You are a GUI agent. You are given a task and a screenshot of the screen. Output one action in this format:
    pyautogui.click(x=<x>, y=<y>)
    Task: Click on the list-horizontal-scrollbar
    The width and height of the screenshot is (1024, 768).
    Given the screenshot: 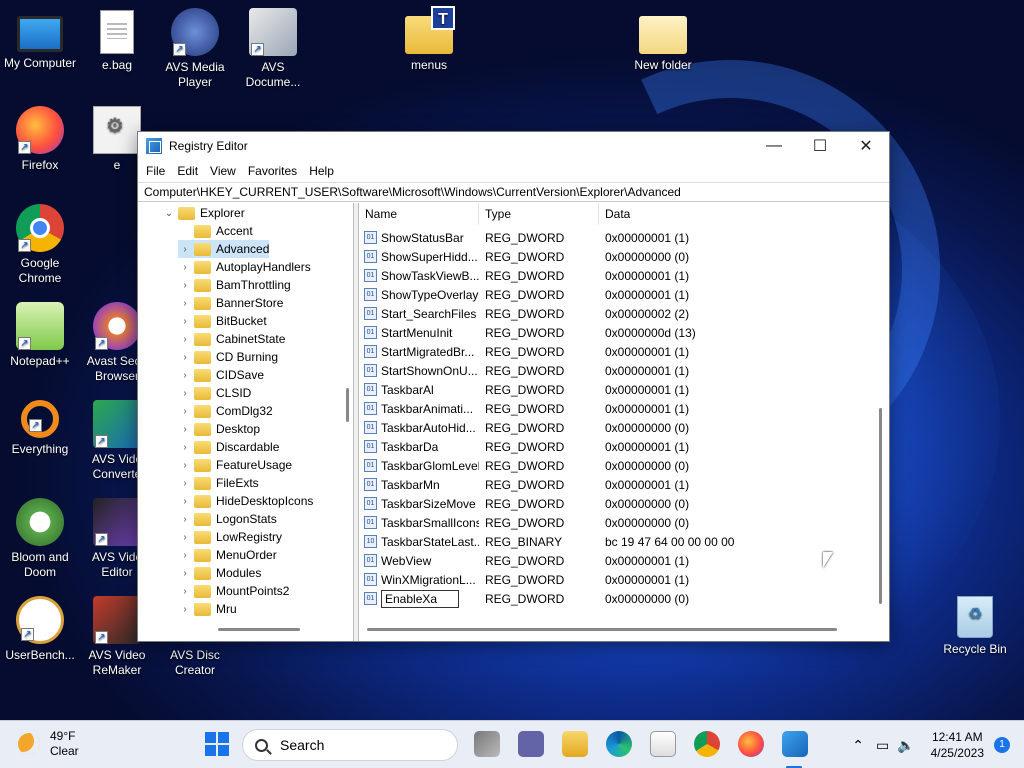 What is the action you would take?
    pyautogui.click(x=602, y=629)
    